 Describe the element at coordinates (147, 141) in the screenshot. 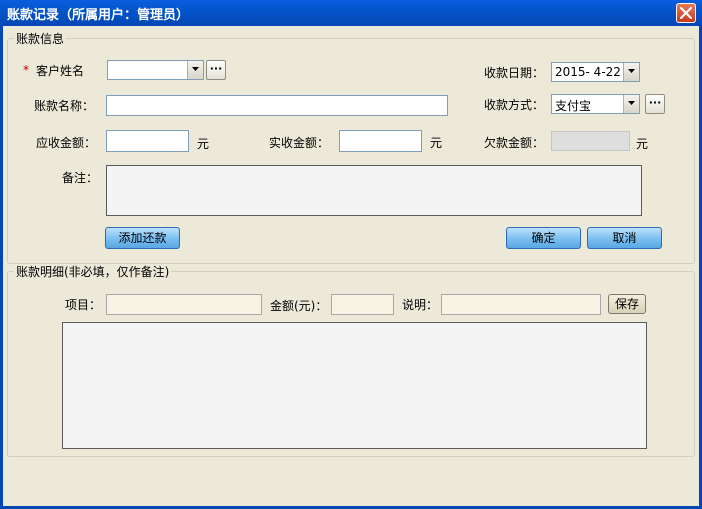

I see `receivable-input` at that location.